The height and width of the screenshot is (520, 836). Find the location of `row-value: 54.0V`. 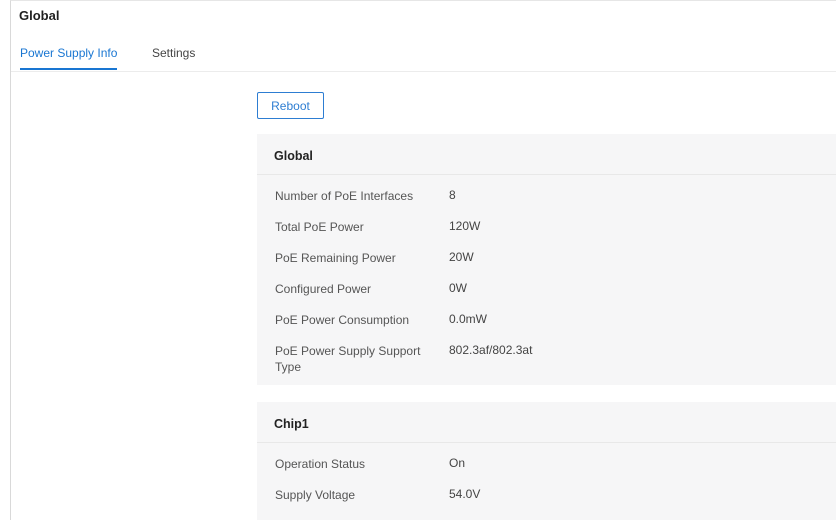

row-value: 54.0V is located at coordinates (465, 494).